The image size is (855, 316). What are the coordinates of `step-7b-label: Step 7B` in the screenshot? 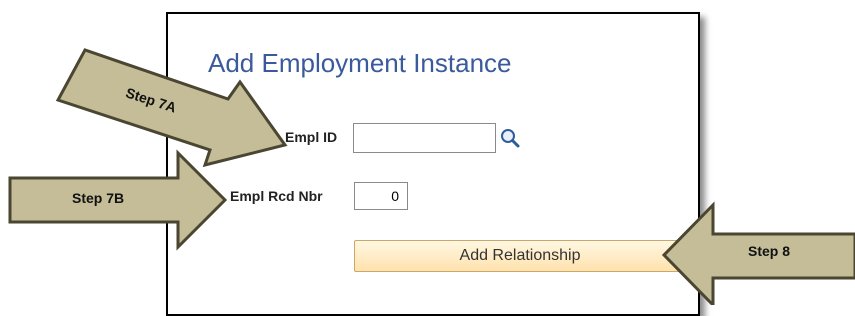 It's located at (98, 198).